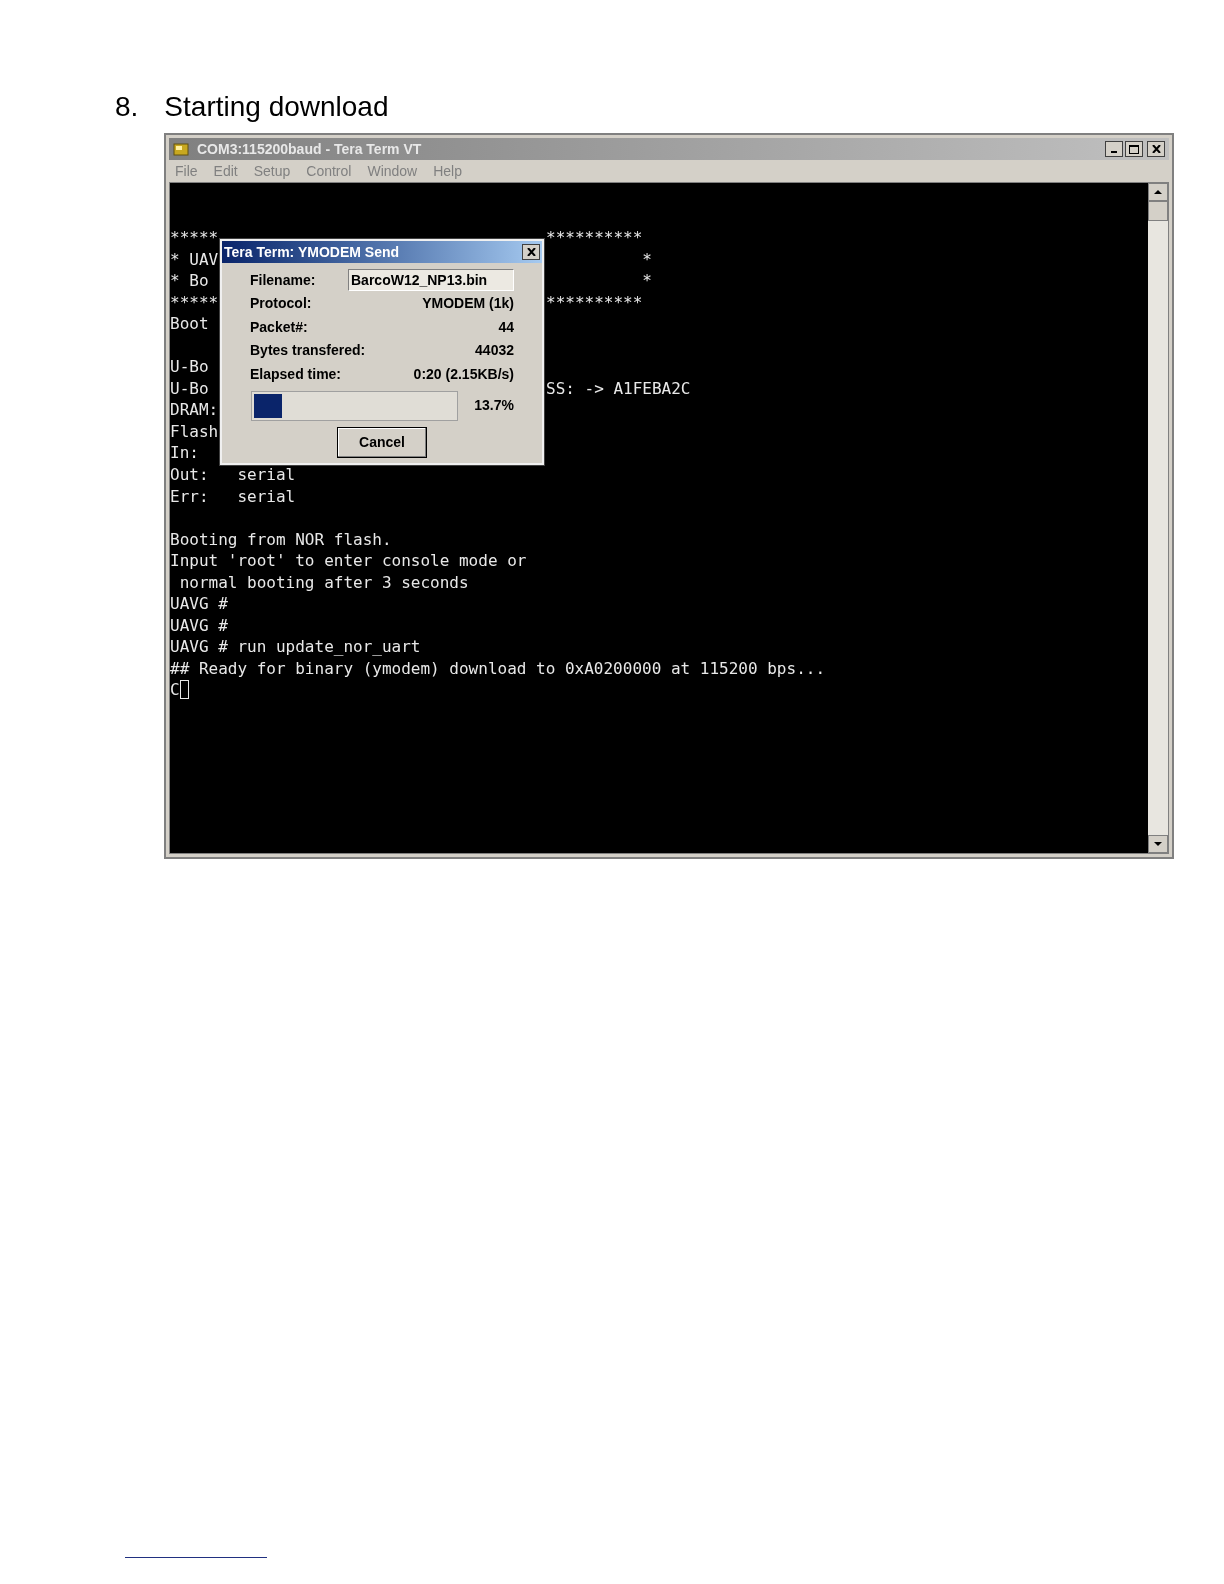 The image size is (1224, 1584). What do you see at coordinates (186, 171) in the screenshot?
I see `menu-item: File` at bounding box center [186, 171].